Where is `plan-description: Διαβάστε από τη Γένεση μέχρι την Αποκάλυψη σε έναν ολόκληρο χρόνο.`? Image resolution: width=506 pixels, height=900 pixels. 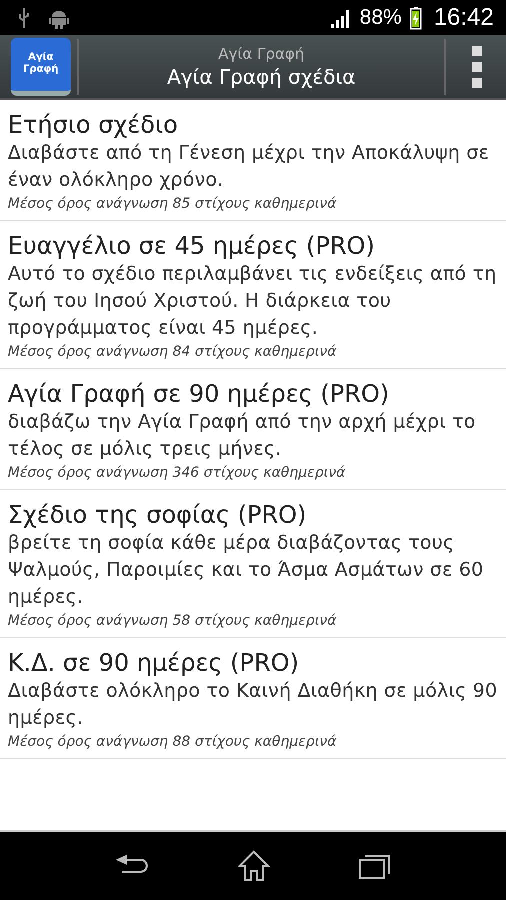 plan-description: Διαβάστε από τη Γένεση μέχρι την Αποκάλυψη σε έναν ολόκληρο χρόνο. is located at coordinates (249, 167).